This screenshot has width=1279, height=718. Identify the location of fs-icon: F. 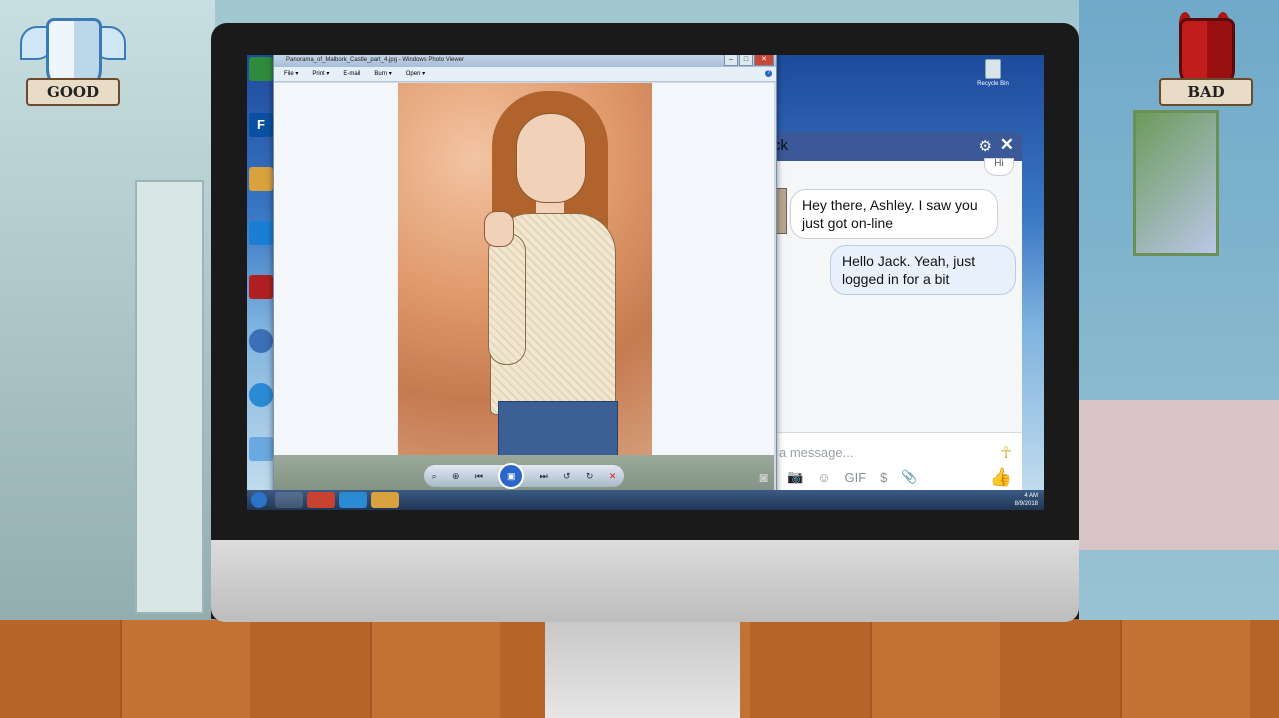
(261, 125).